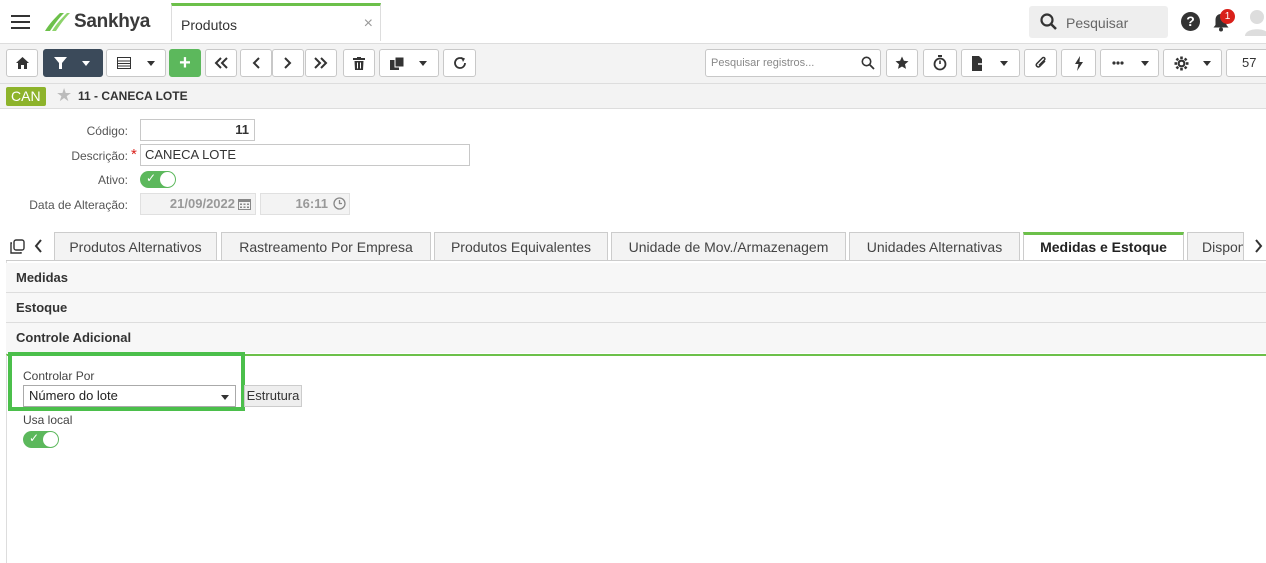  I want to click on tab-unidade-mov-armazenagem: Unidade de Mov./Armazenagem, so click(728, 246).